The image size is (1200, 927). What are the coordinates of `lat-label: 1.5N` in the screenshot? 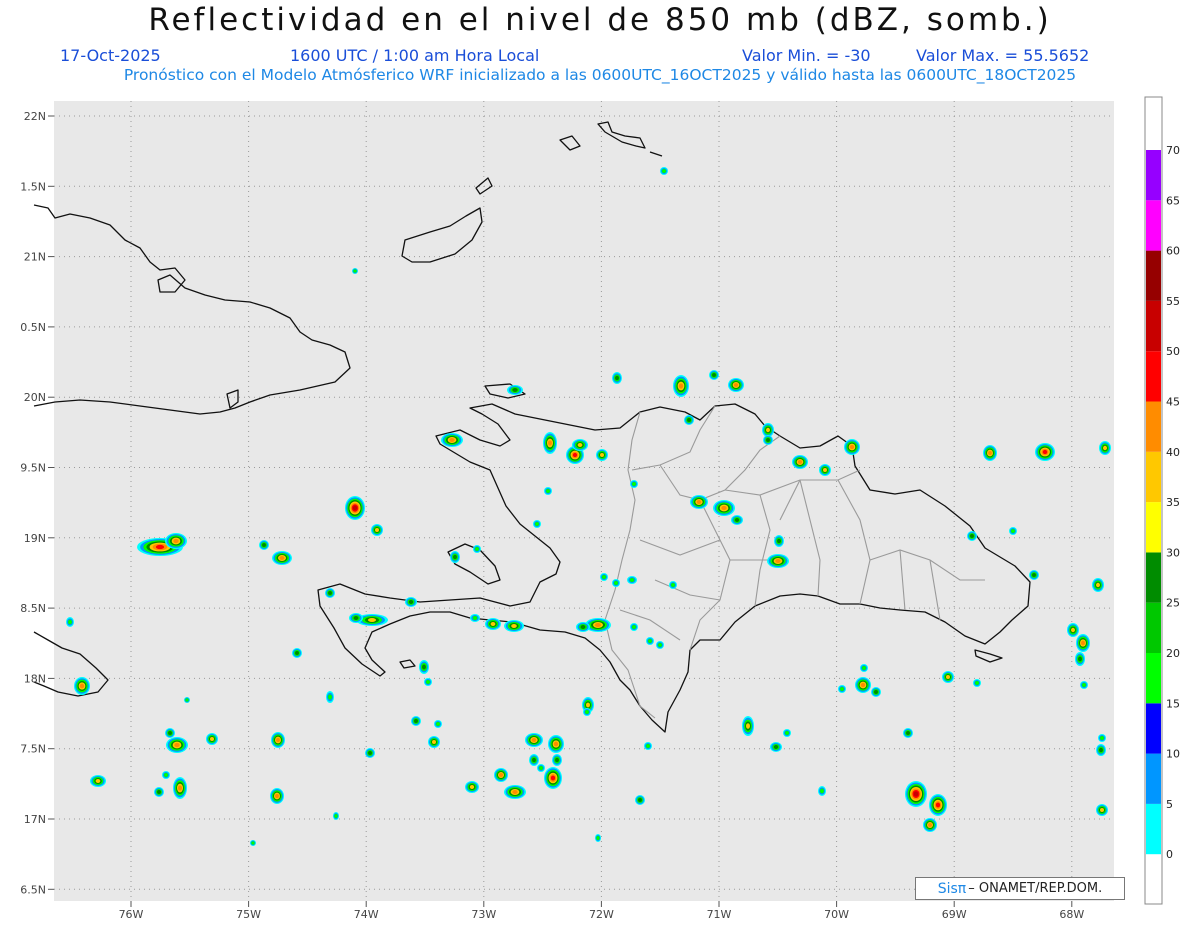 It's located at (33, 186).